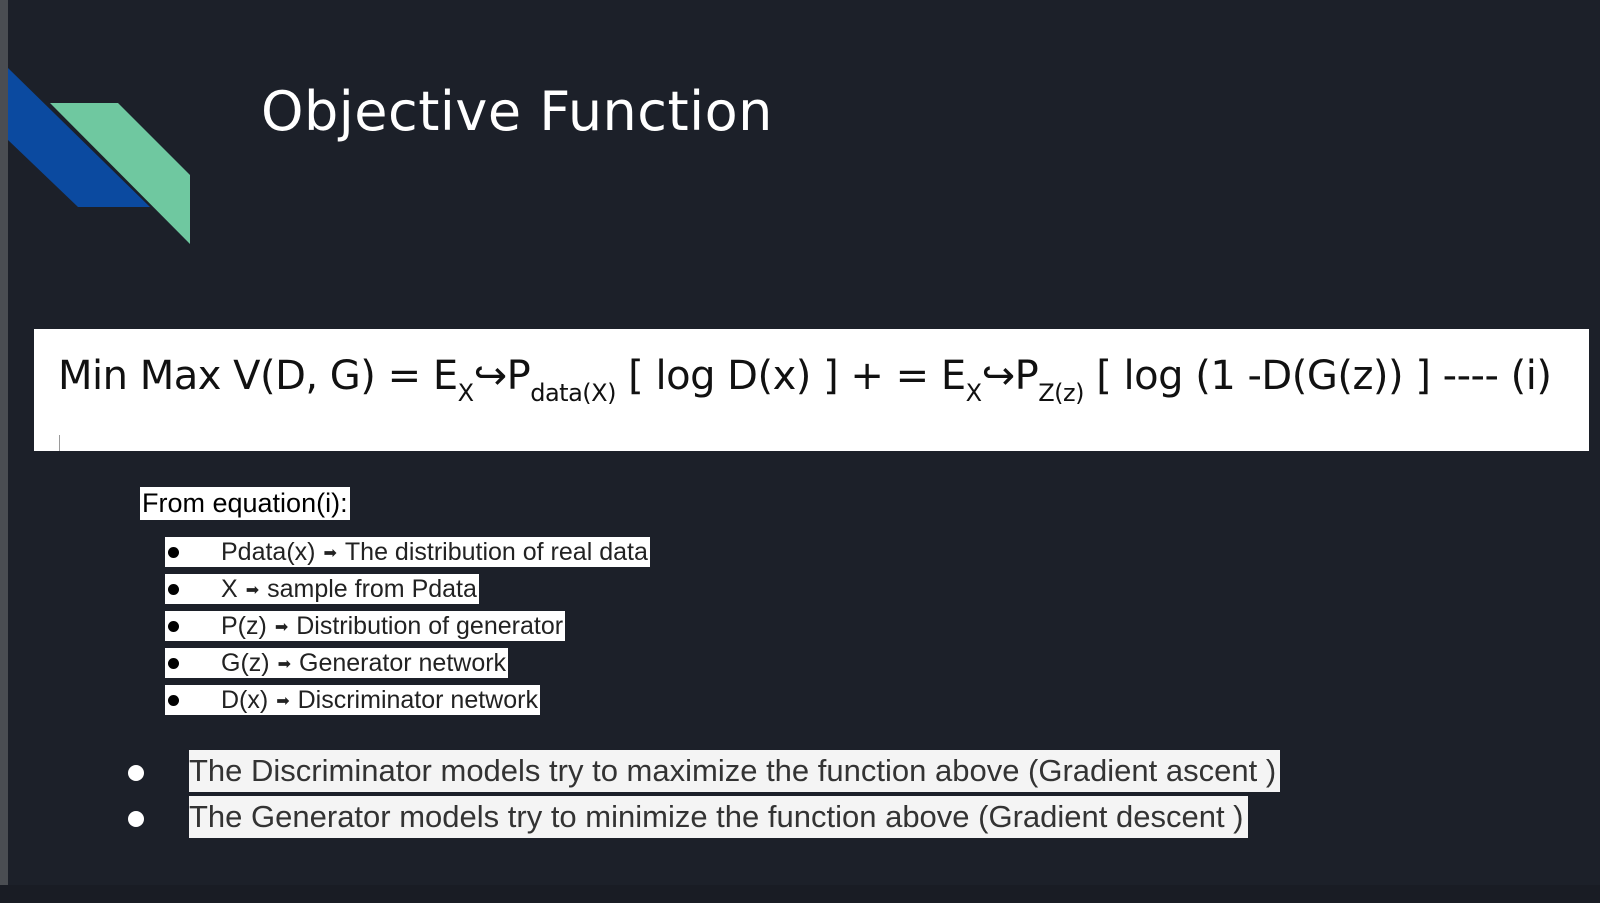 This screenshot has width=1600, height=903. What do you see at coordinates (322, 589) in the screenshot?
I see `list-item: X ➡ sample from Pdata` at bounding box center [322, 589].